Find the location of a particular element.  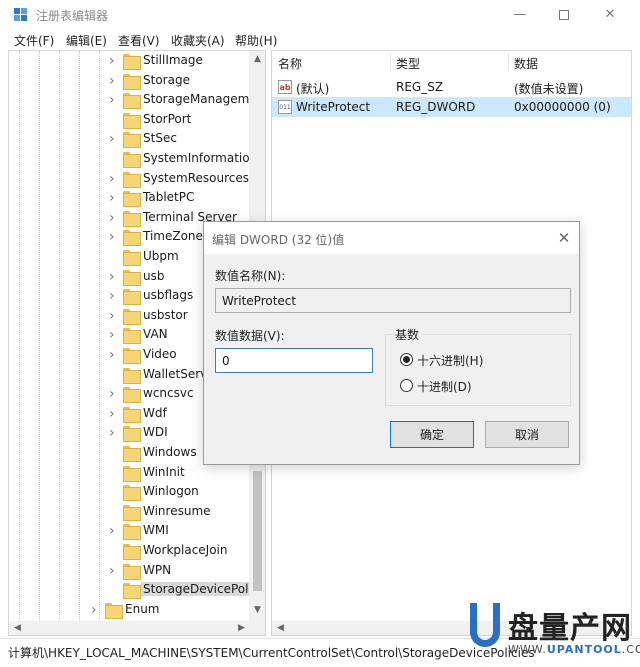

value-row-default: ab (默认) REG_SZ (数值未设置) is located at coordinates (451, 87).